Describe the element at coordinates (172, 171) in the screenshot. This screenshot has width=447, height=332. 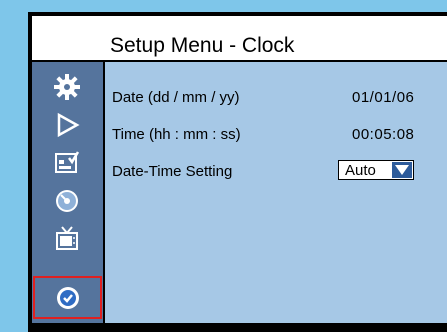
I see `datetime-setting-label: Date-Time Setting` at that location.